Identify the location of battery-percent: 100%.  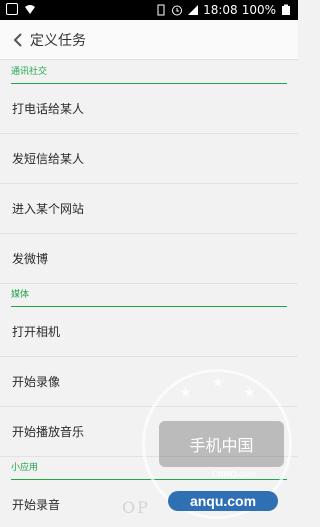
(258, 10).